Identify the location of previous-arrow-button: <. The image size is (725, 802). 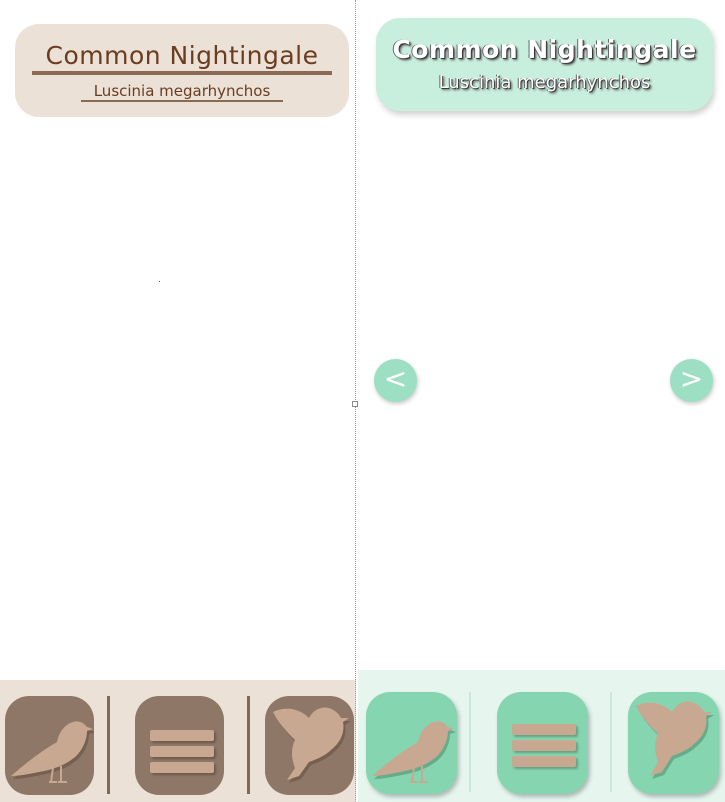
(395, 380).